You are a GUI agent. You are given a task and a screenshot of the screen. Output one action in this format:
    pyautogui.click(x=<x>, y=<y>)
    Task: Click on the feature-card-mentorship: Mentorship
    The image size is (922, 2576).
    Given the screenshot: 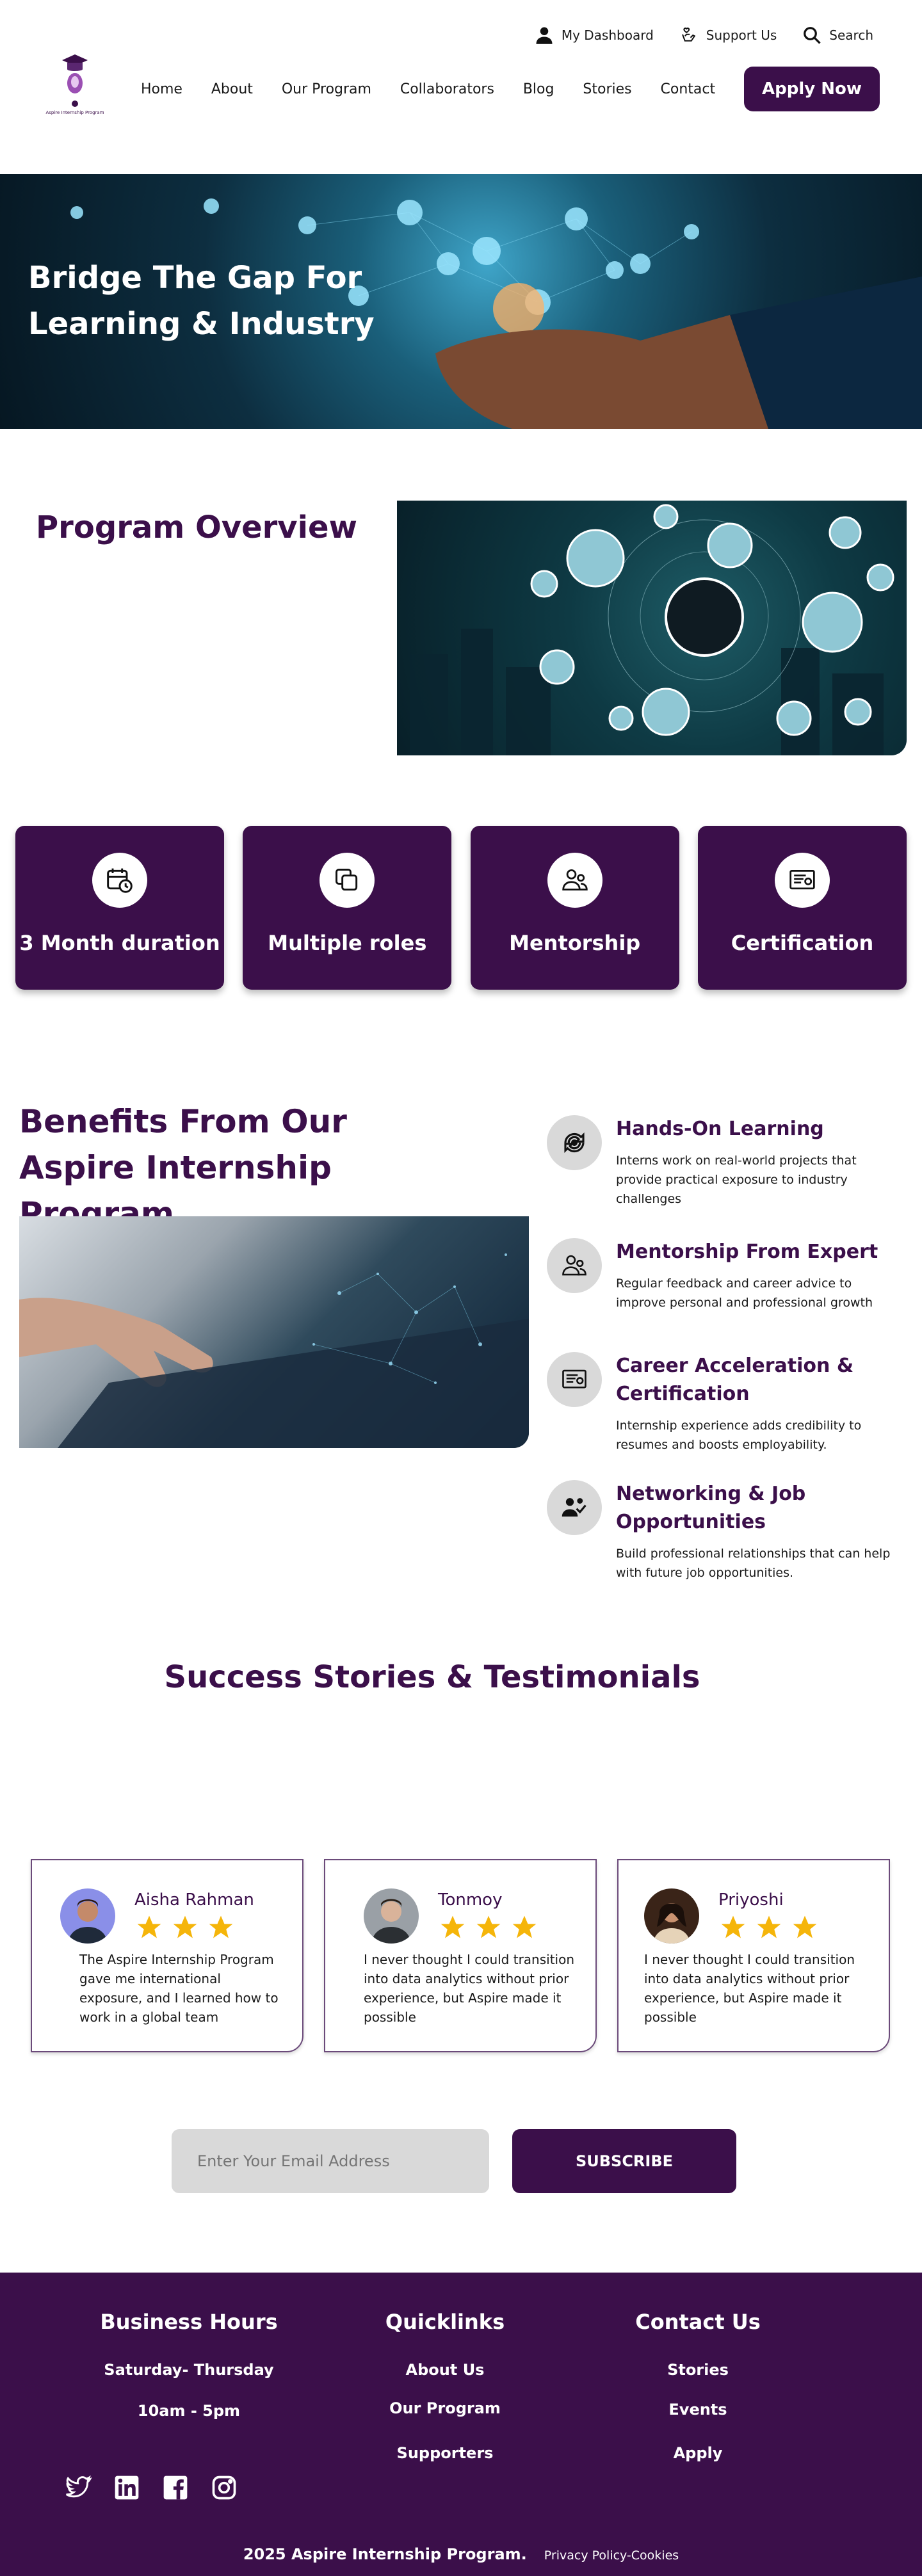 What is the action you would take?
    pyautogui.click(x=574, y=908)
    